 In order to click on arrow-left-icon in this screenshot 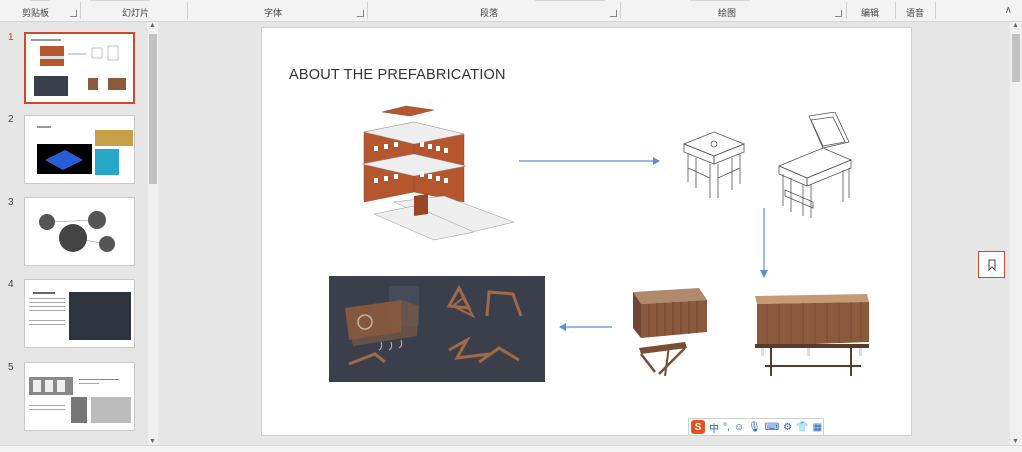, I will do `click(585, 327)`.